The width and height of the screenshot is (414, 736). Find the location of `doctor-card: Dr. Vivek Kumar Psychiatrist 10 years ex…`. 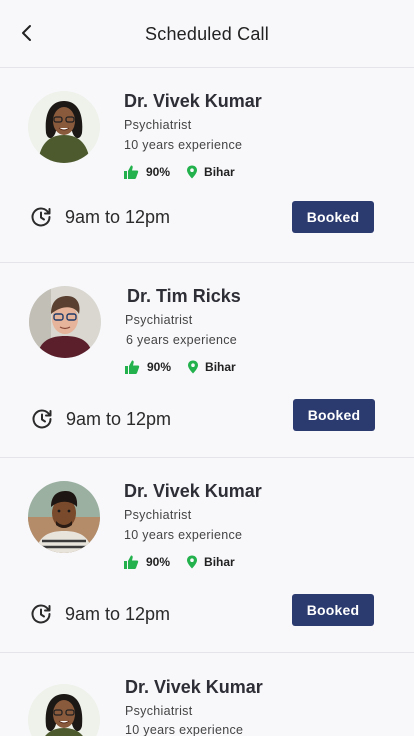

doctor-card: Dr. Vivek Kumar Psychiatrist 10 years ex… is located at coordinates (207, 698).